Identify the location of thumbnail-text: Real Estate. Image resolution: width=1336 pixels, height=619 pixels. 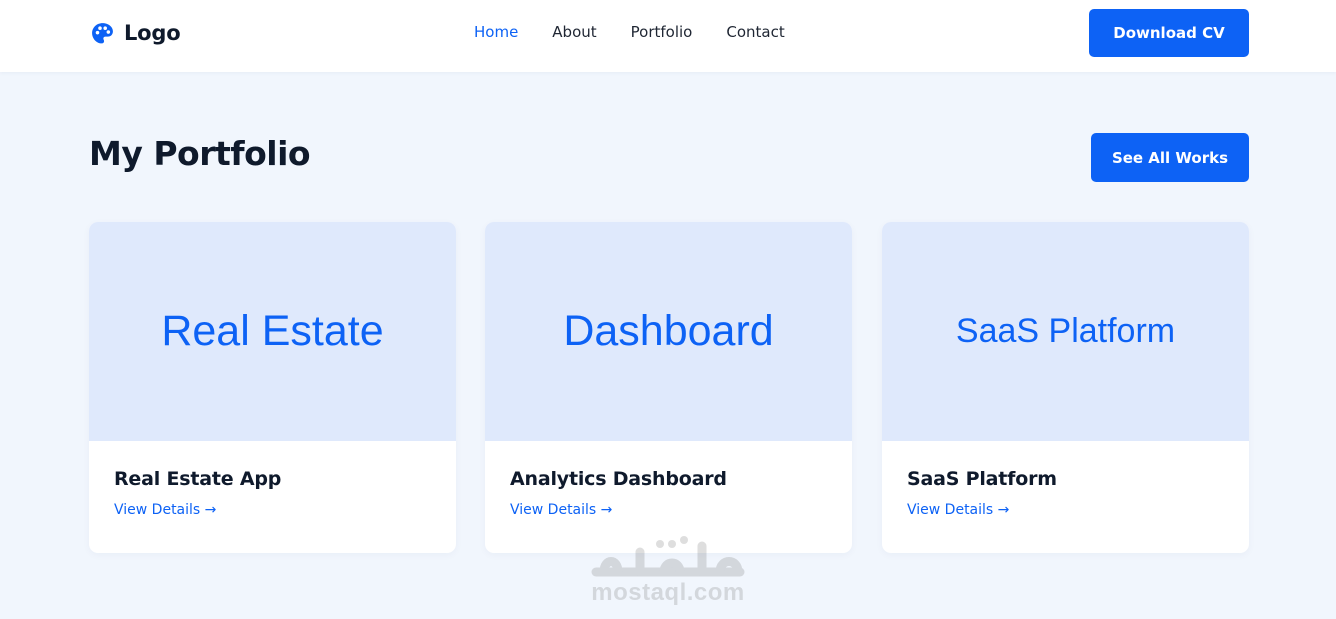
(272, 331).